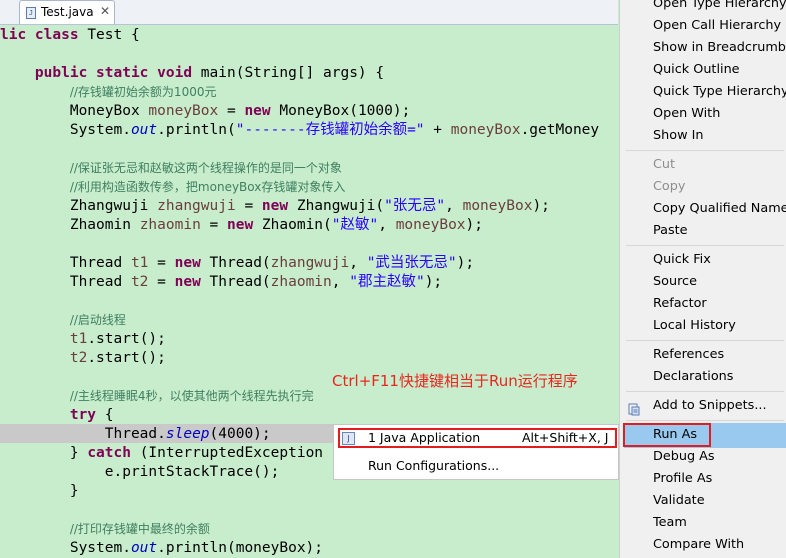 The width and height of the screenshot is (786, 558). Describe the element at coordinates (144, 548) in the screenshot. I see `code-token: out` at that location.